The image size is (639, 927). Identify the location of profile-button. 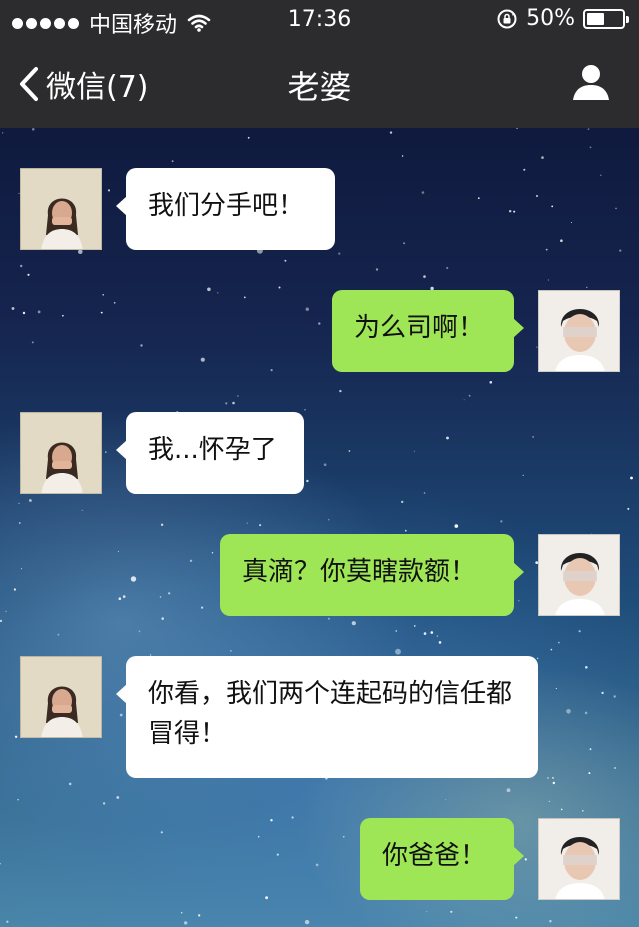
(591, 84).